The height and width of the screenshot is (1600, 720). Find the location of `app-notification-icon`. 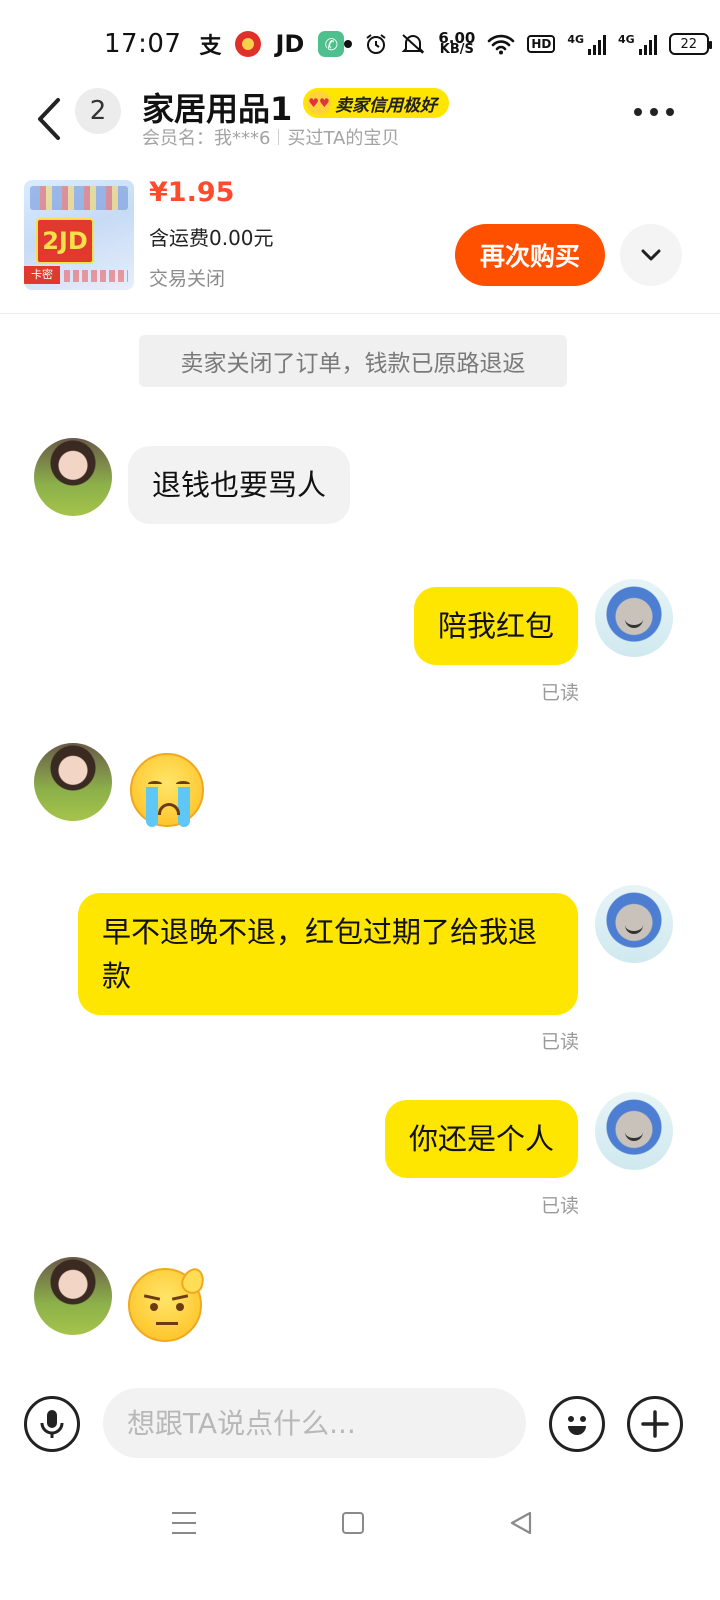

app-notification-icon is located at coordinates (248, 44).